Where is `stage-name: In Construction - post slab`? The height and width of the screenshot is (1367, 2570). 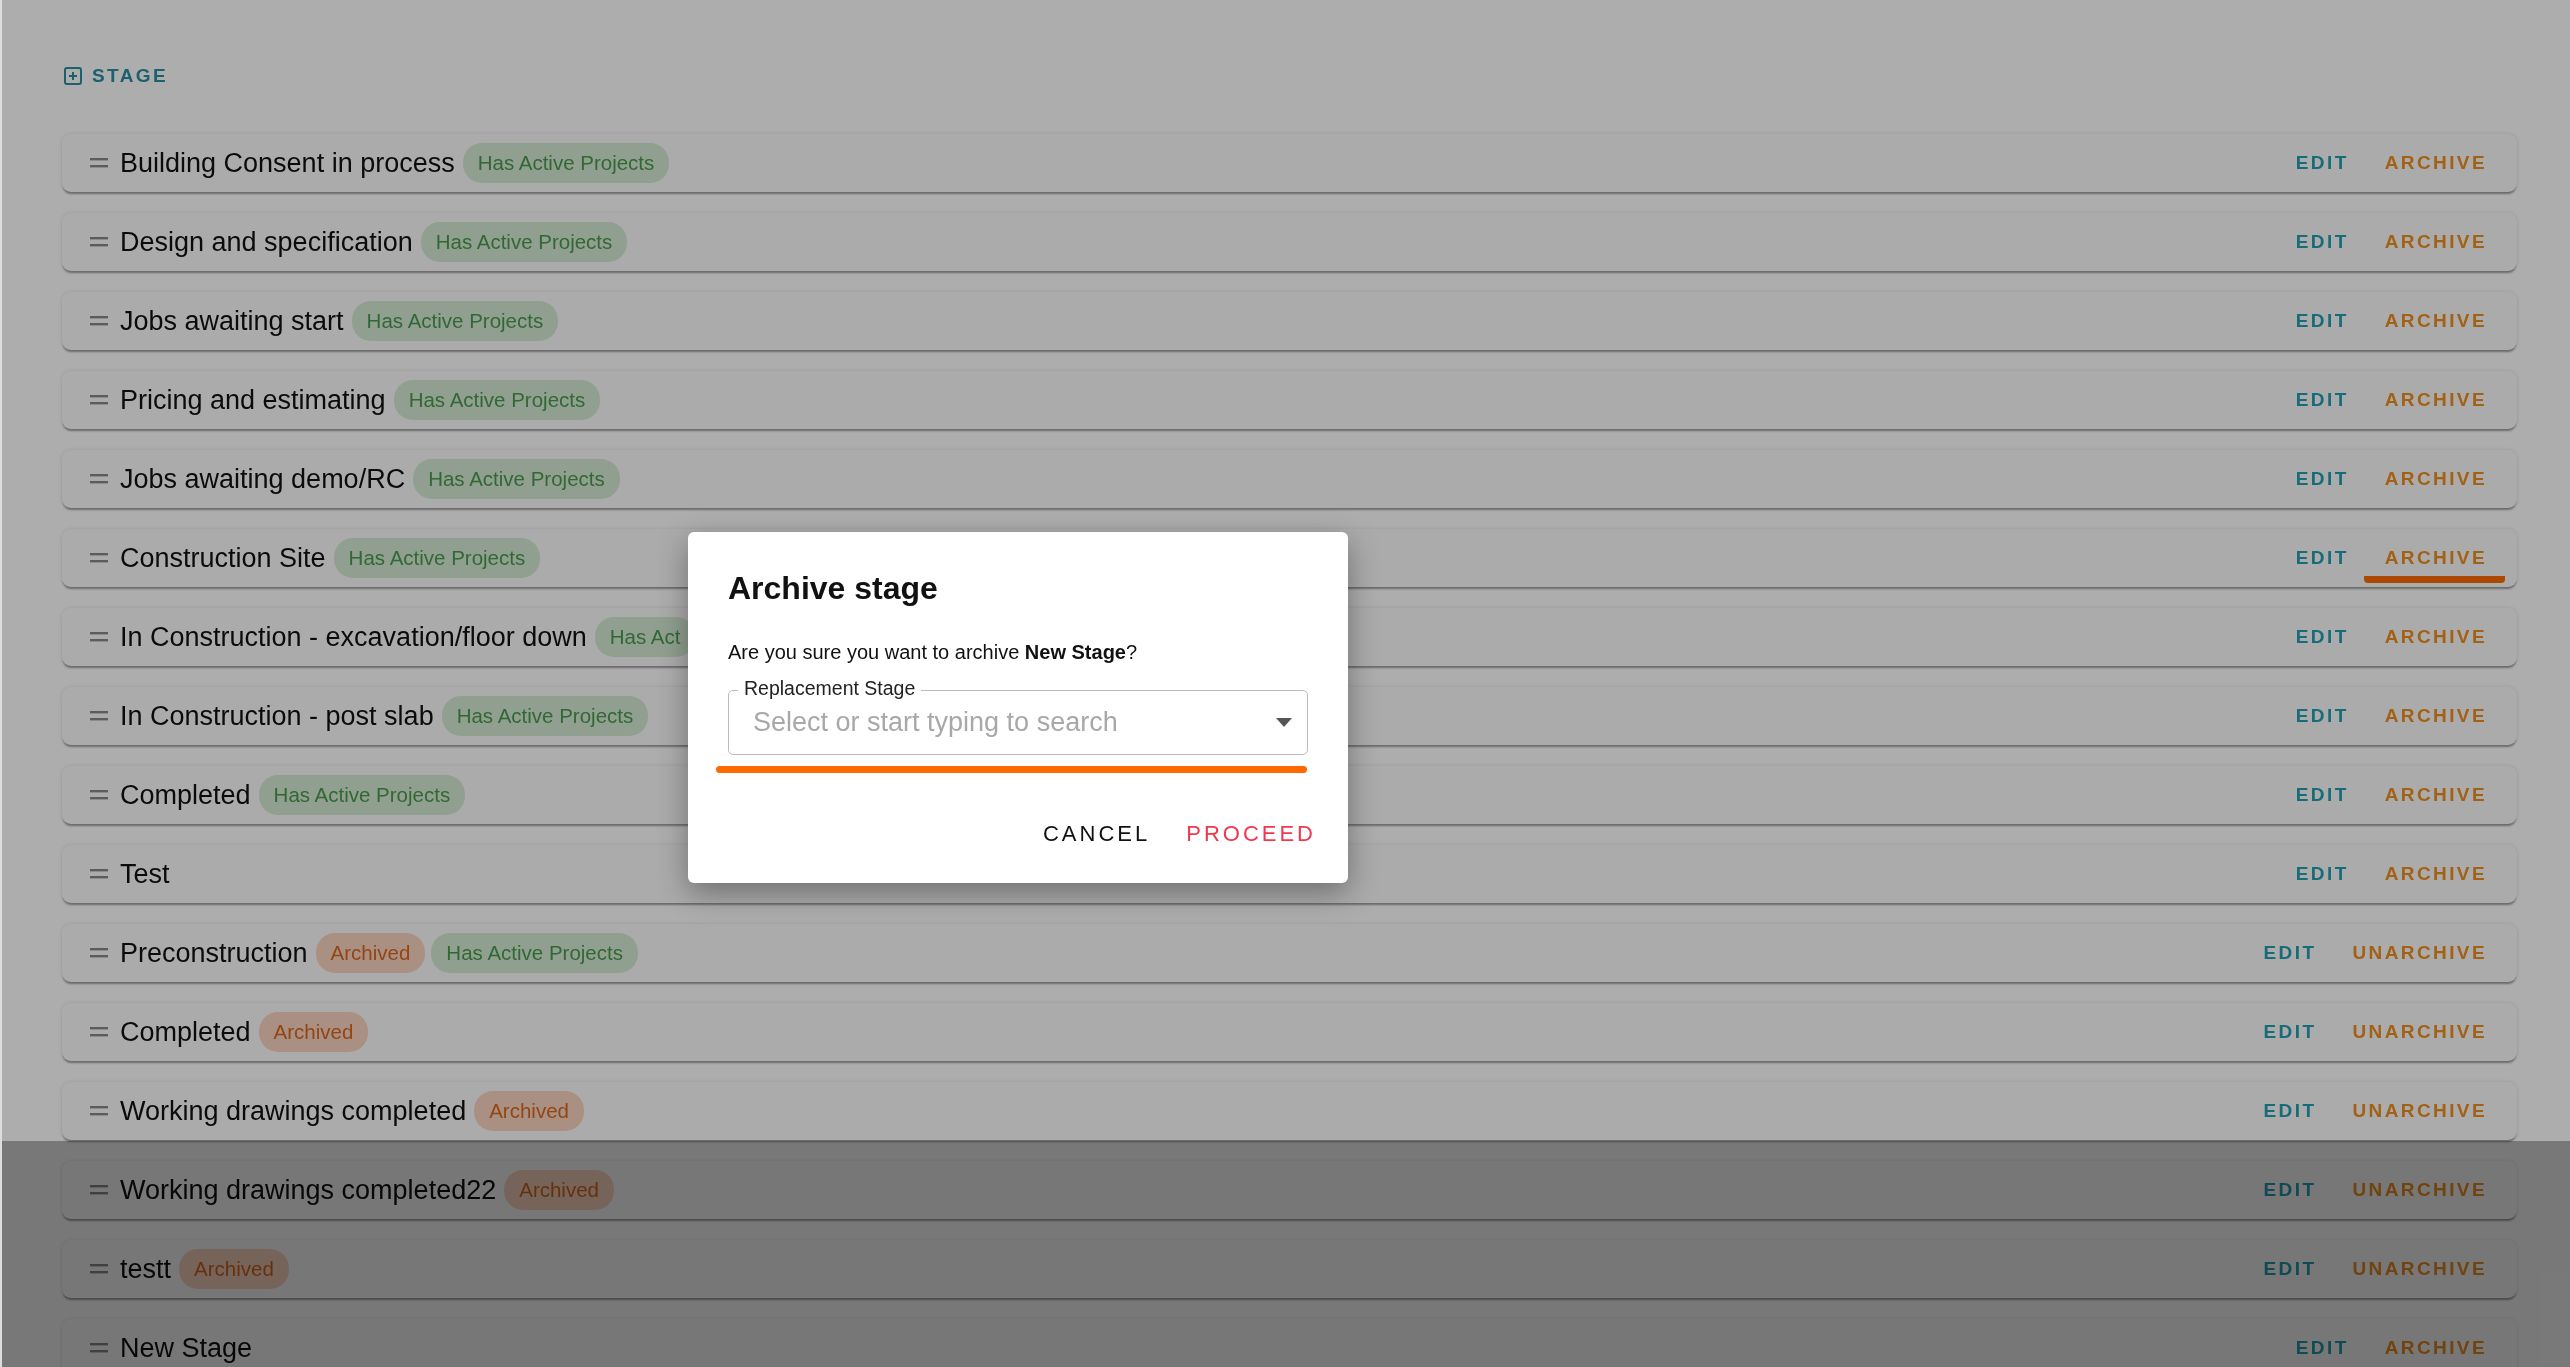
stage-name: In Construction - post slab is located at coordinates (277, 716).